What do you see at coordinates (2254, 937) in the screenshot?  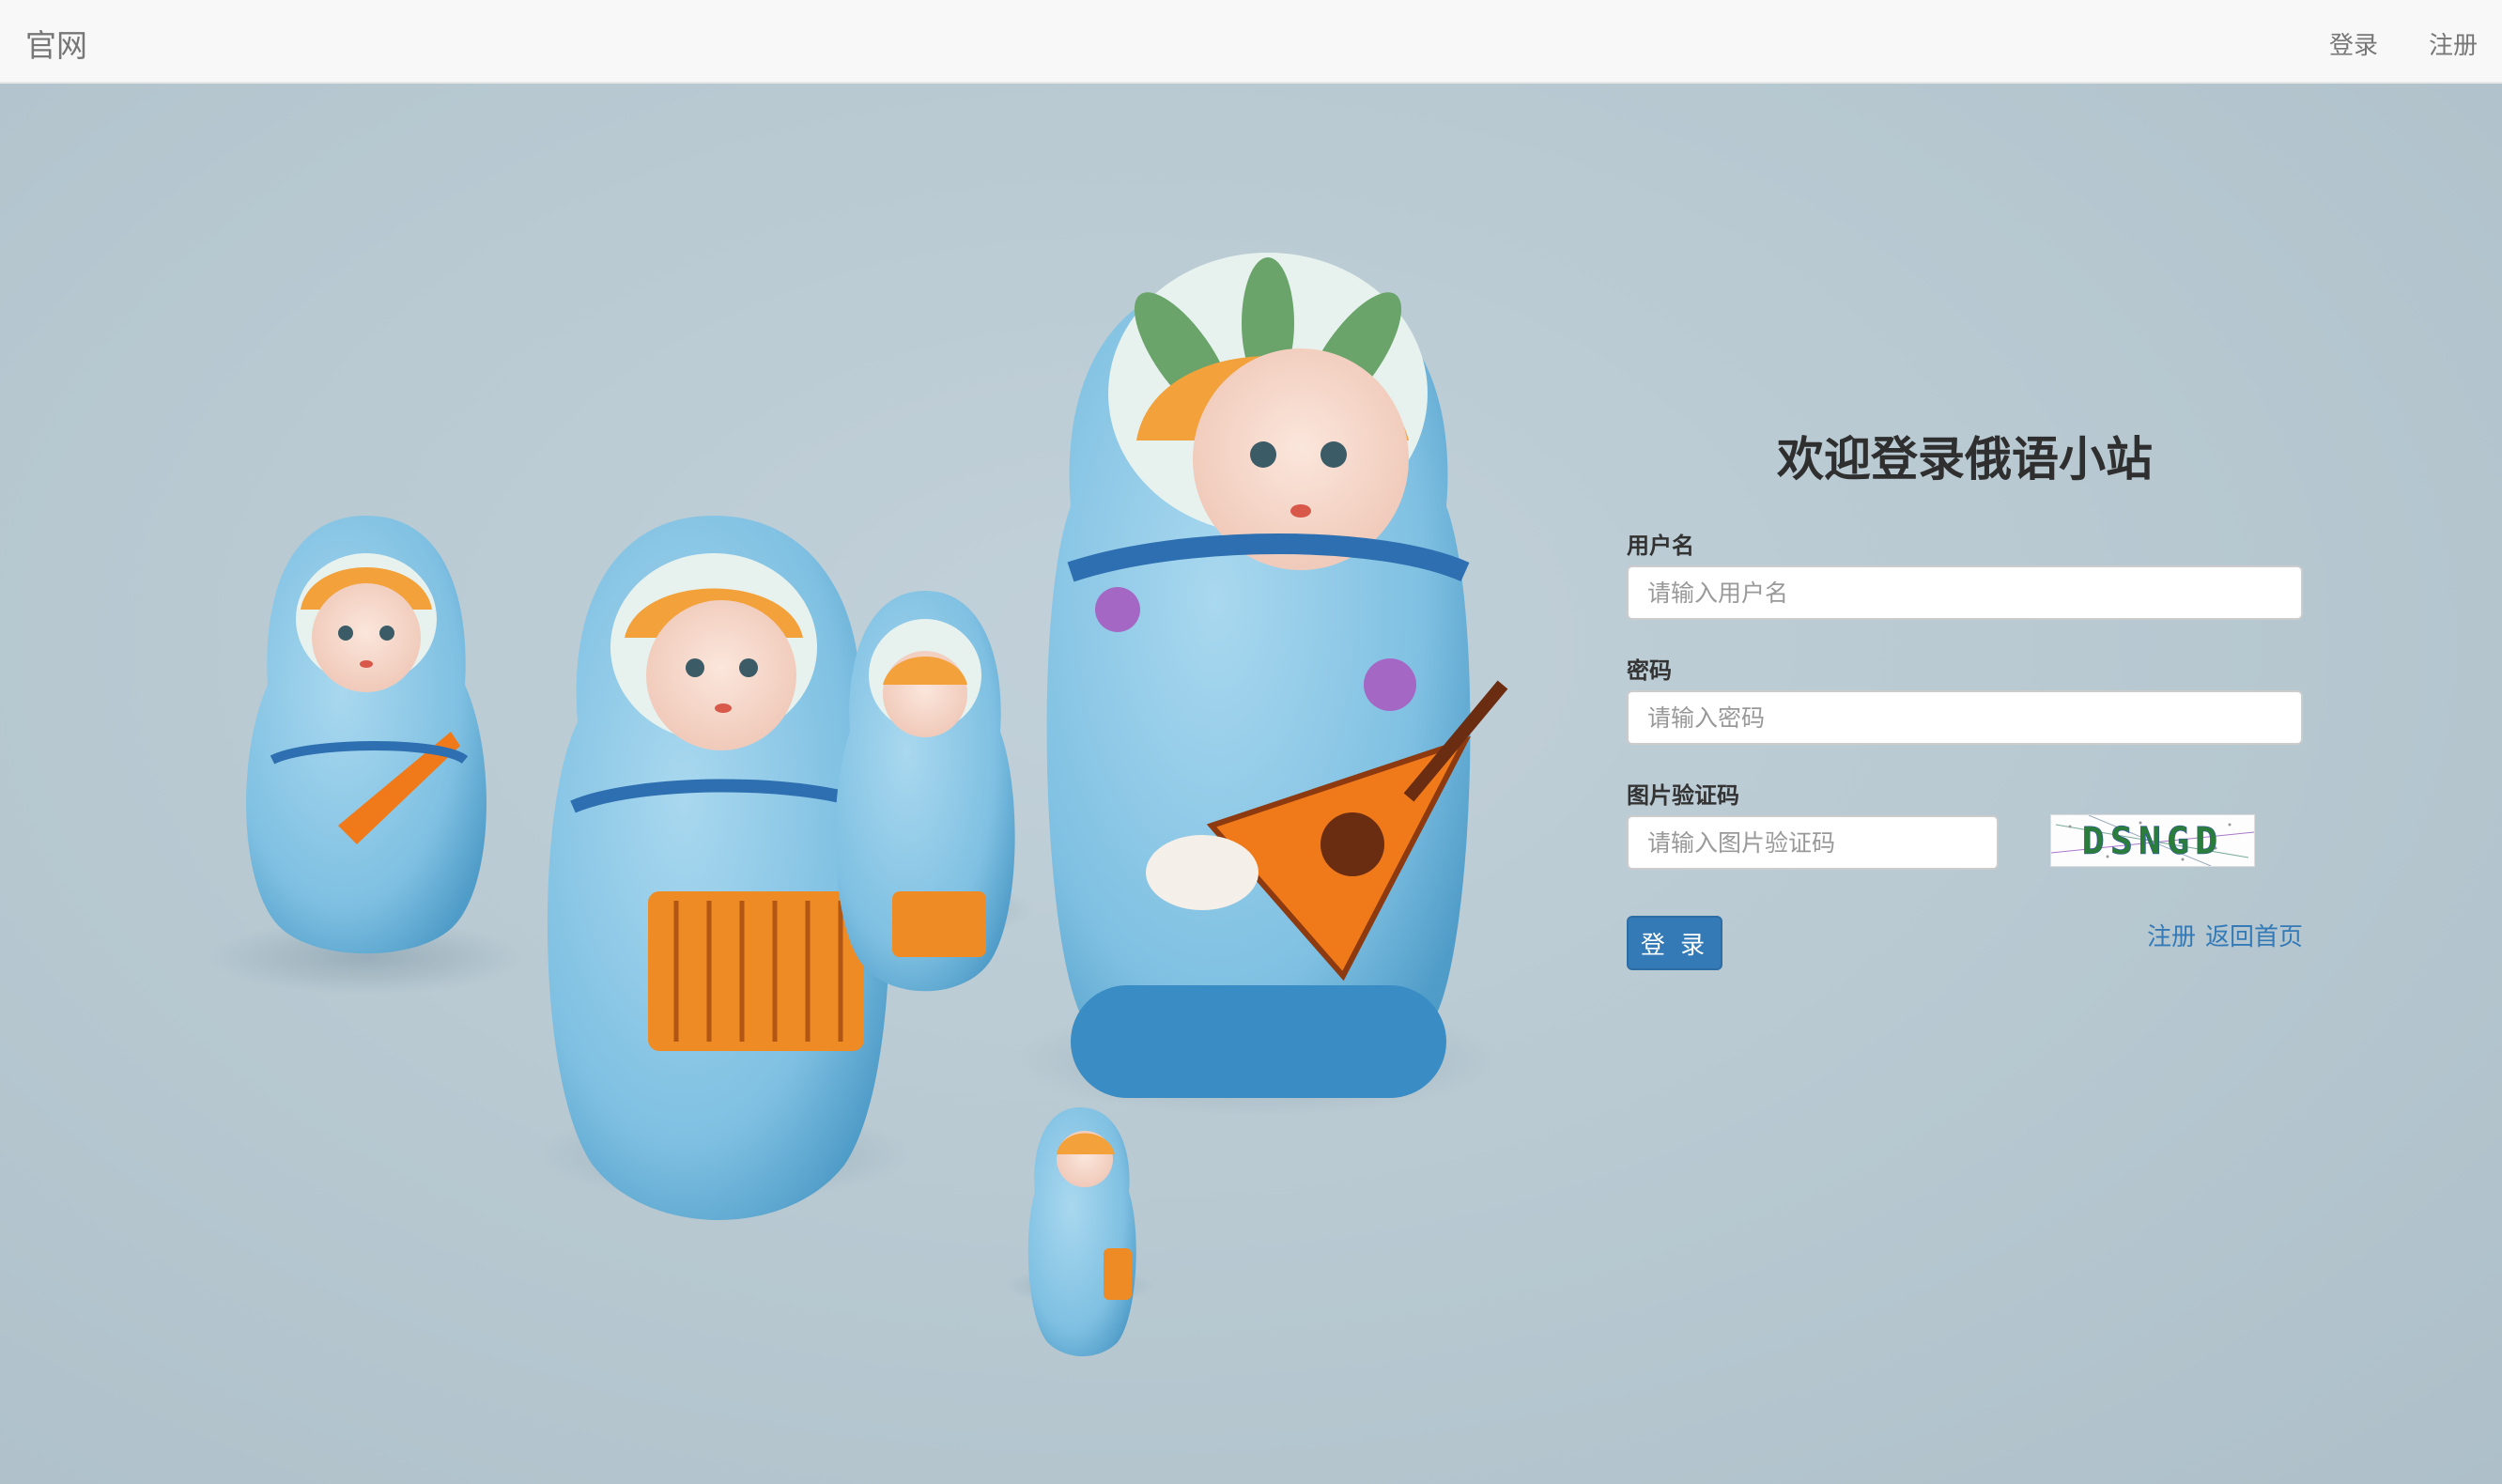 I see `back-home-link: 返回首页` at bounding box center [2254, 937].